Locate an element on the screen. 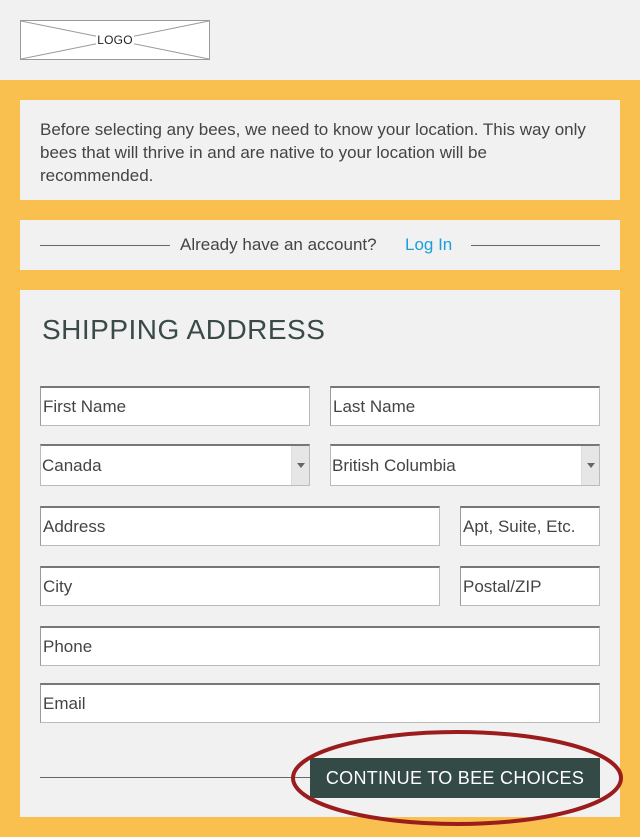 Image resolution: width=640 pixels, height=837 pixels. first-name-input is located at coordinates (175, 406).